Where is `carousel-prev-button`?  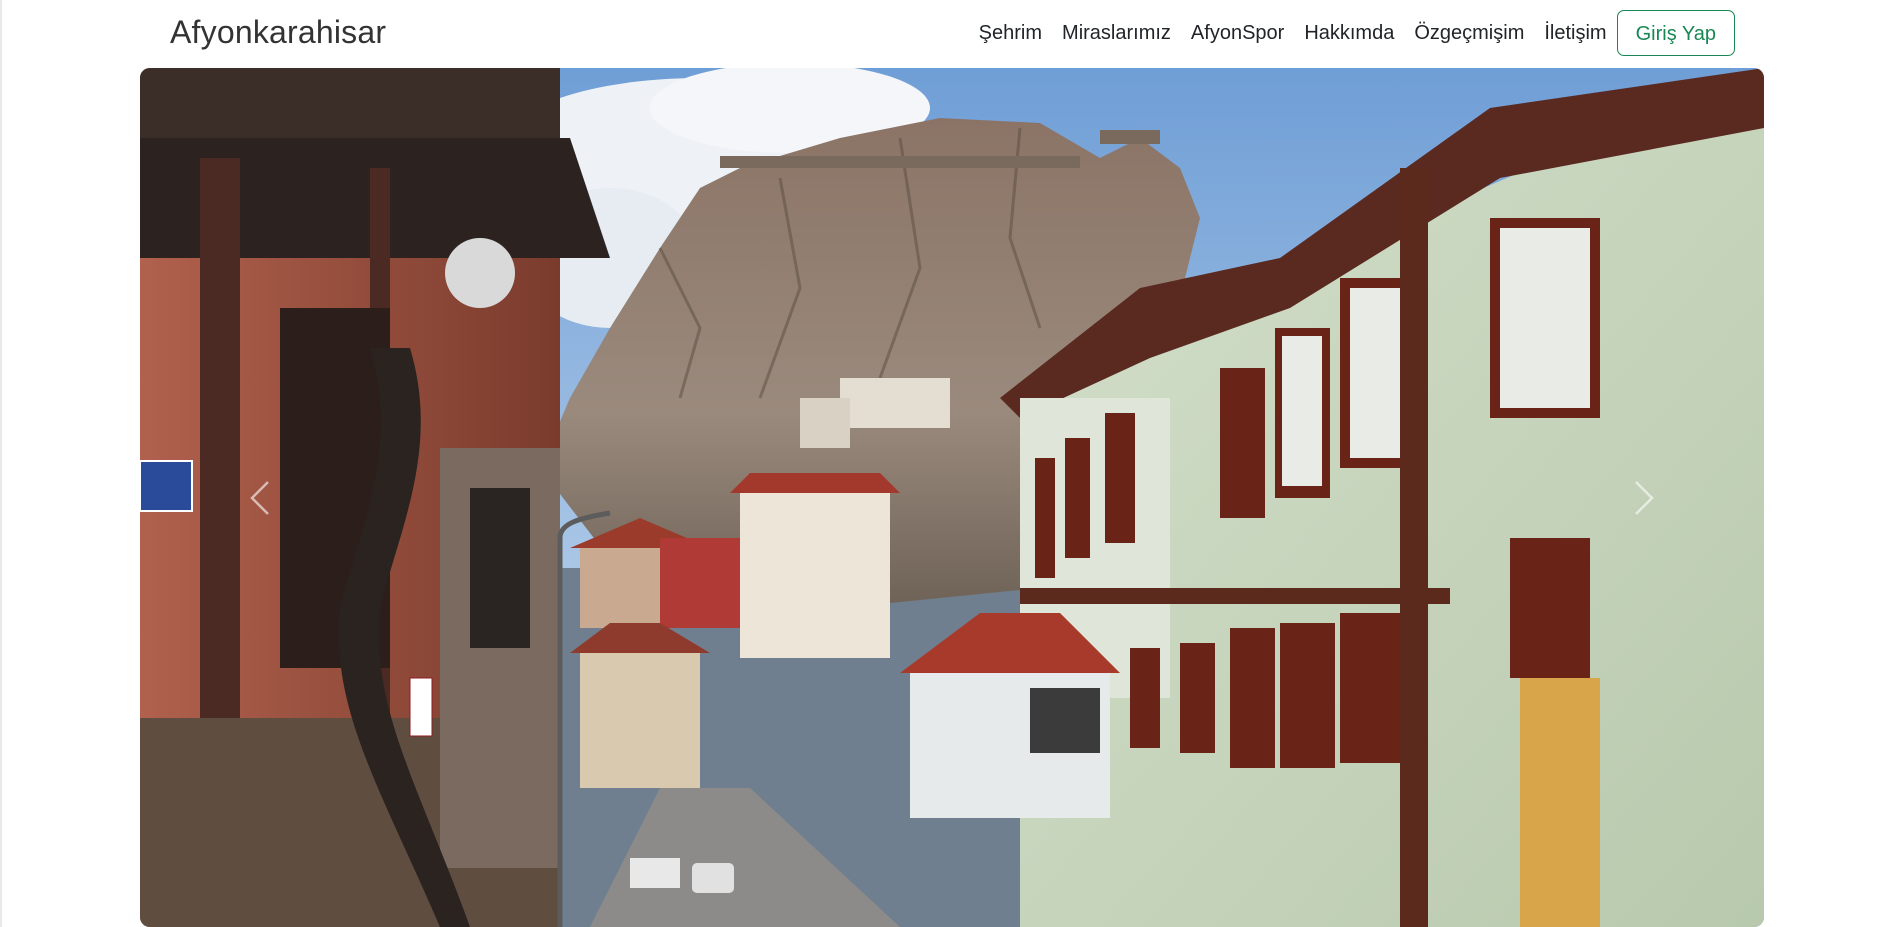 carousel-prev-button is located at coordinates (260, 497).